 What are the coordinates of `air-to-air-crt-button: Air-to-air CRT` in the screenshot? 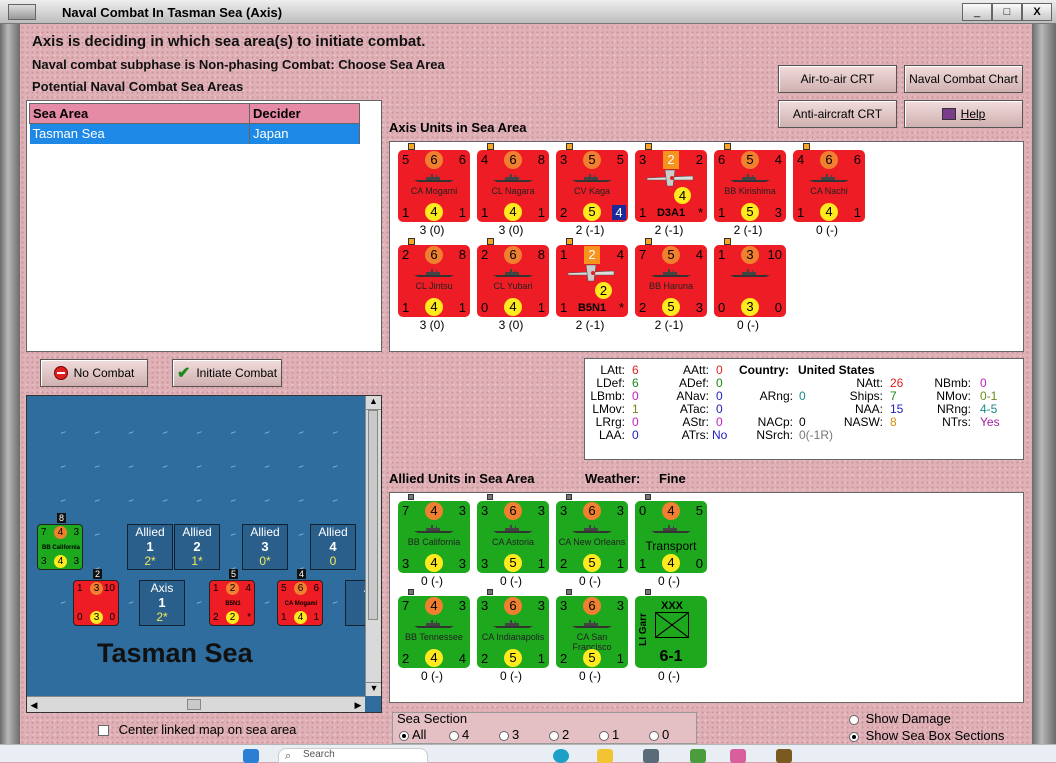 It's located at (837, 79).